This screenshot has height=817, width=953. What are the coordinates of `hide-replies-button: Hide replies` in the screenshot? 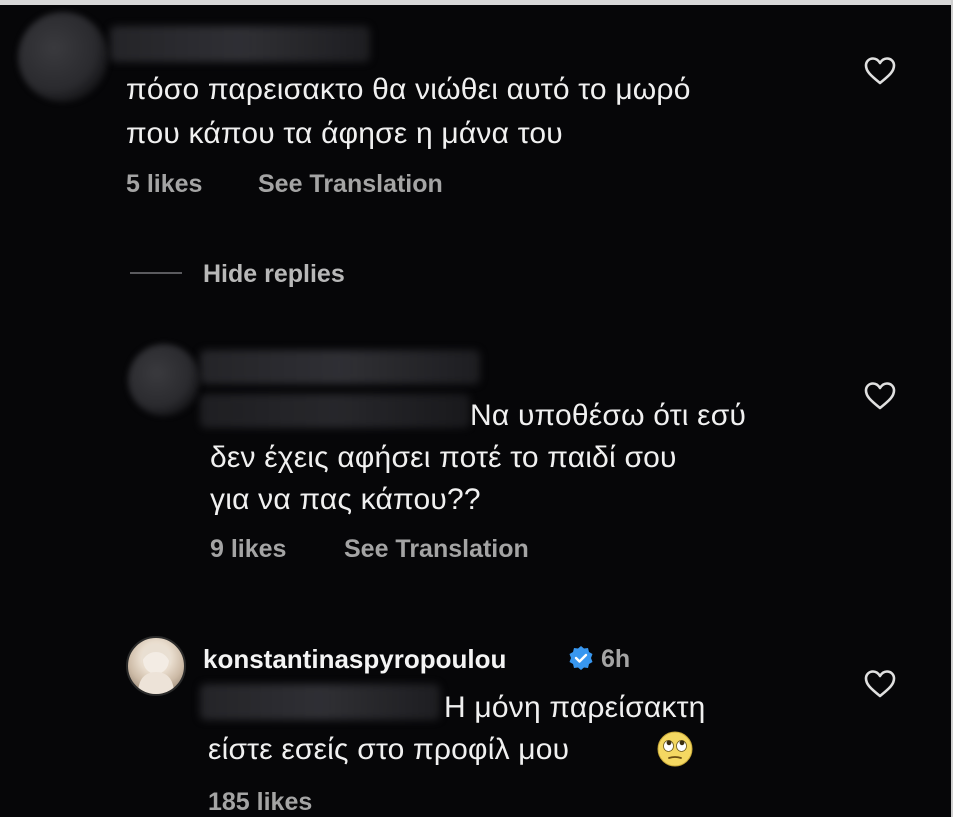 It's located at (274, 274).